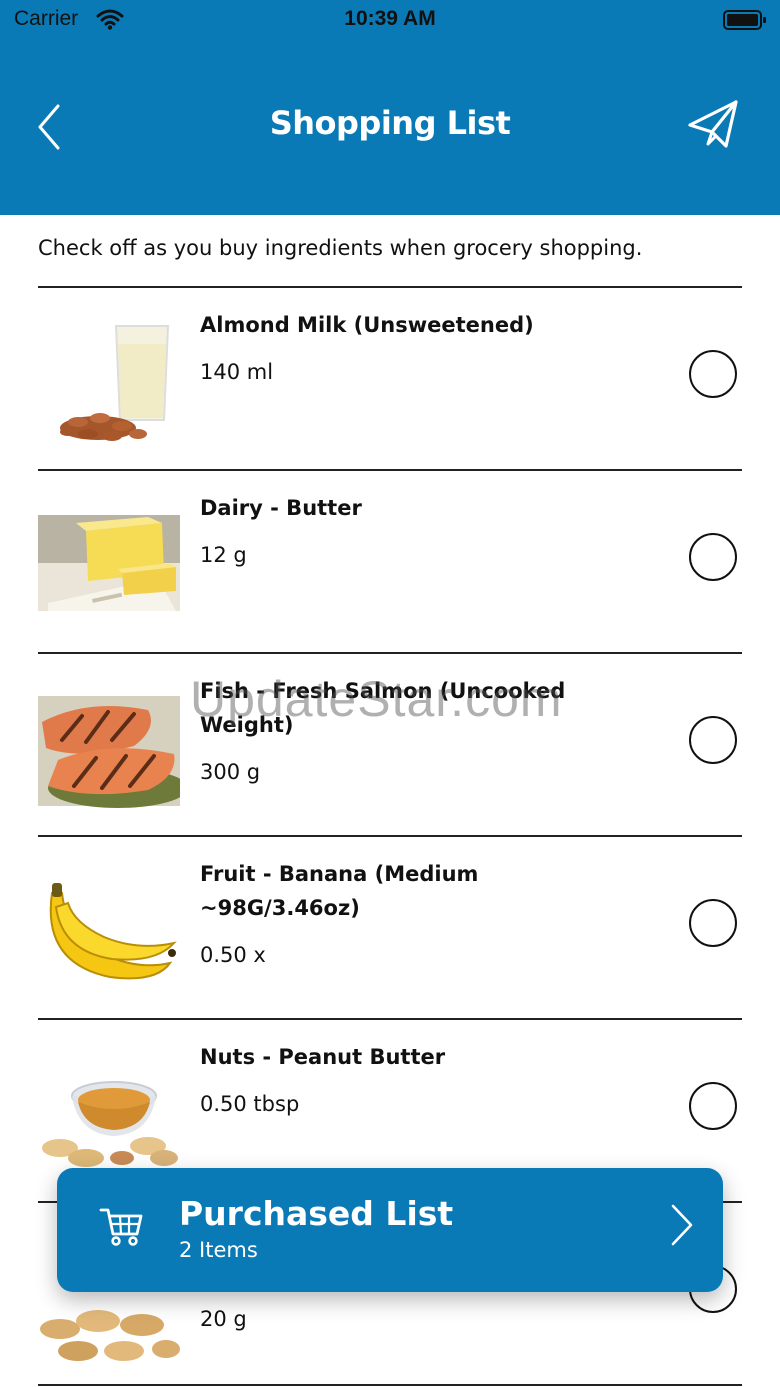 The height and width of the screenshot is (1387, 780). I want to click on item-quantity: 140 ml, so click(237, 372).